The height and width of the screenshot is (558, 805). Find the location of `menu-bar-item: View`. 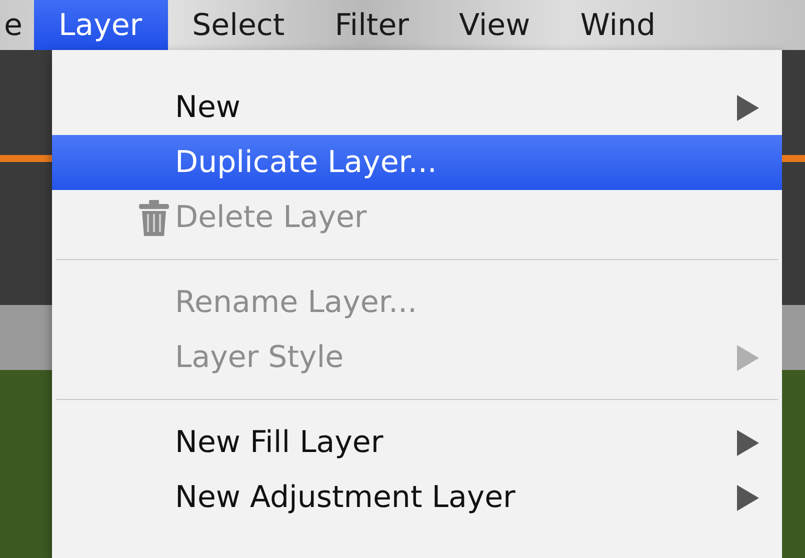

menu-bar-item: View is located at coordinates (495, 25).